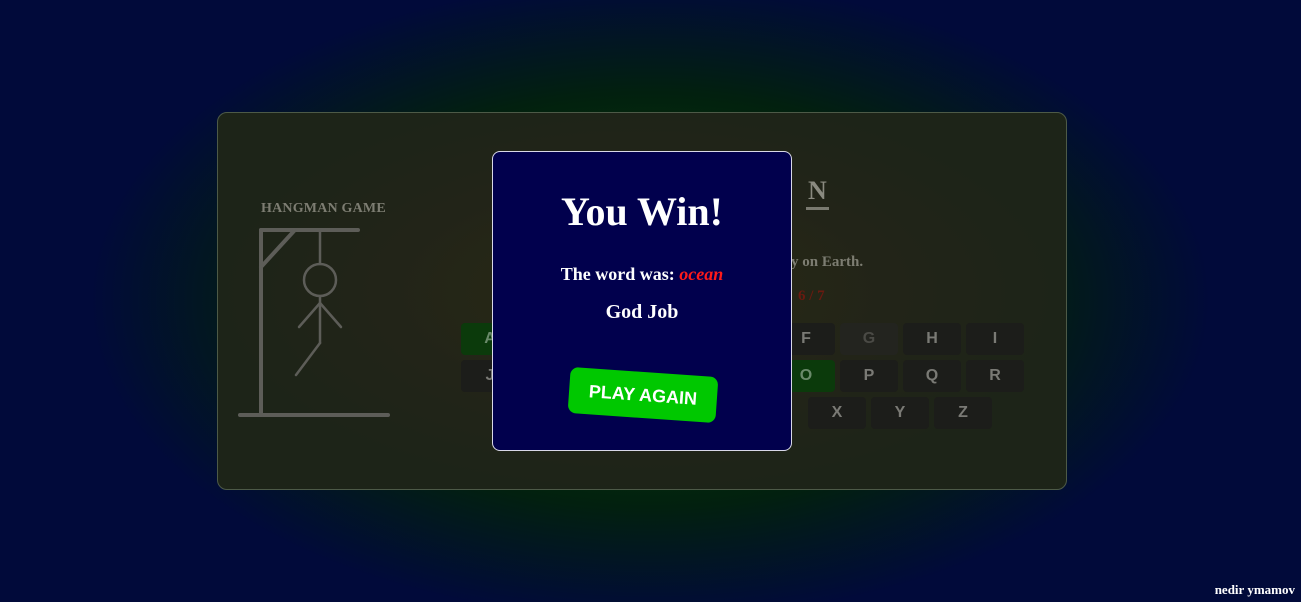 The image size is (1301, 602). I want to click on modal-title: You Win!, so click(642, 211).